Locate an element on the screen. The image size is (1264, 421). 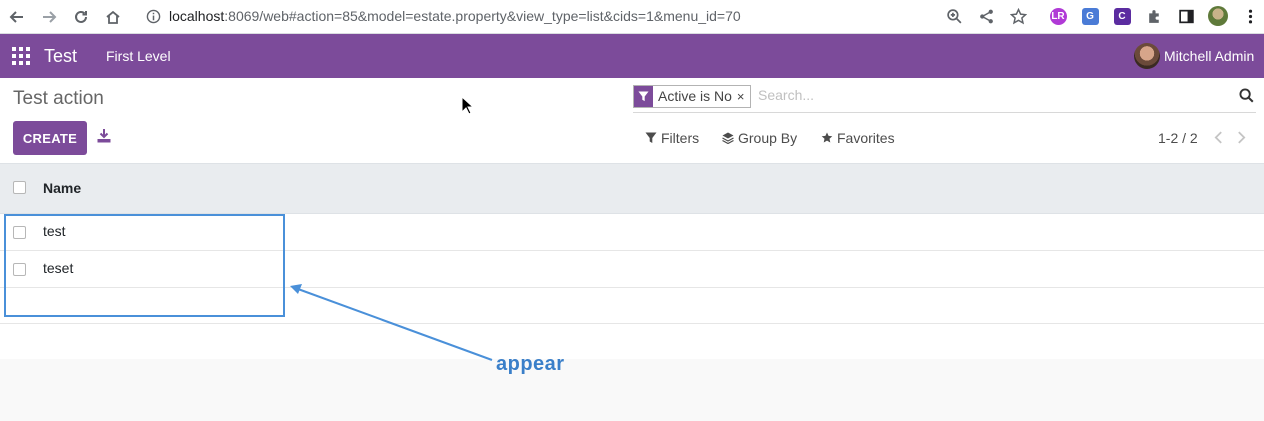
list-background is located at coordinates (632, 390).